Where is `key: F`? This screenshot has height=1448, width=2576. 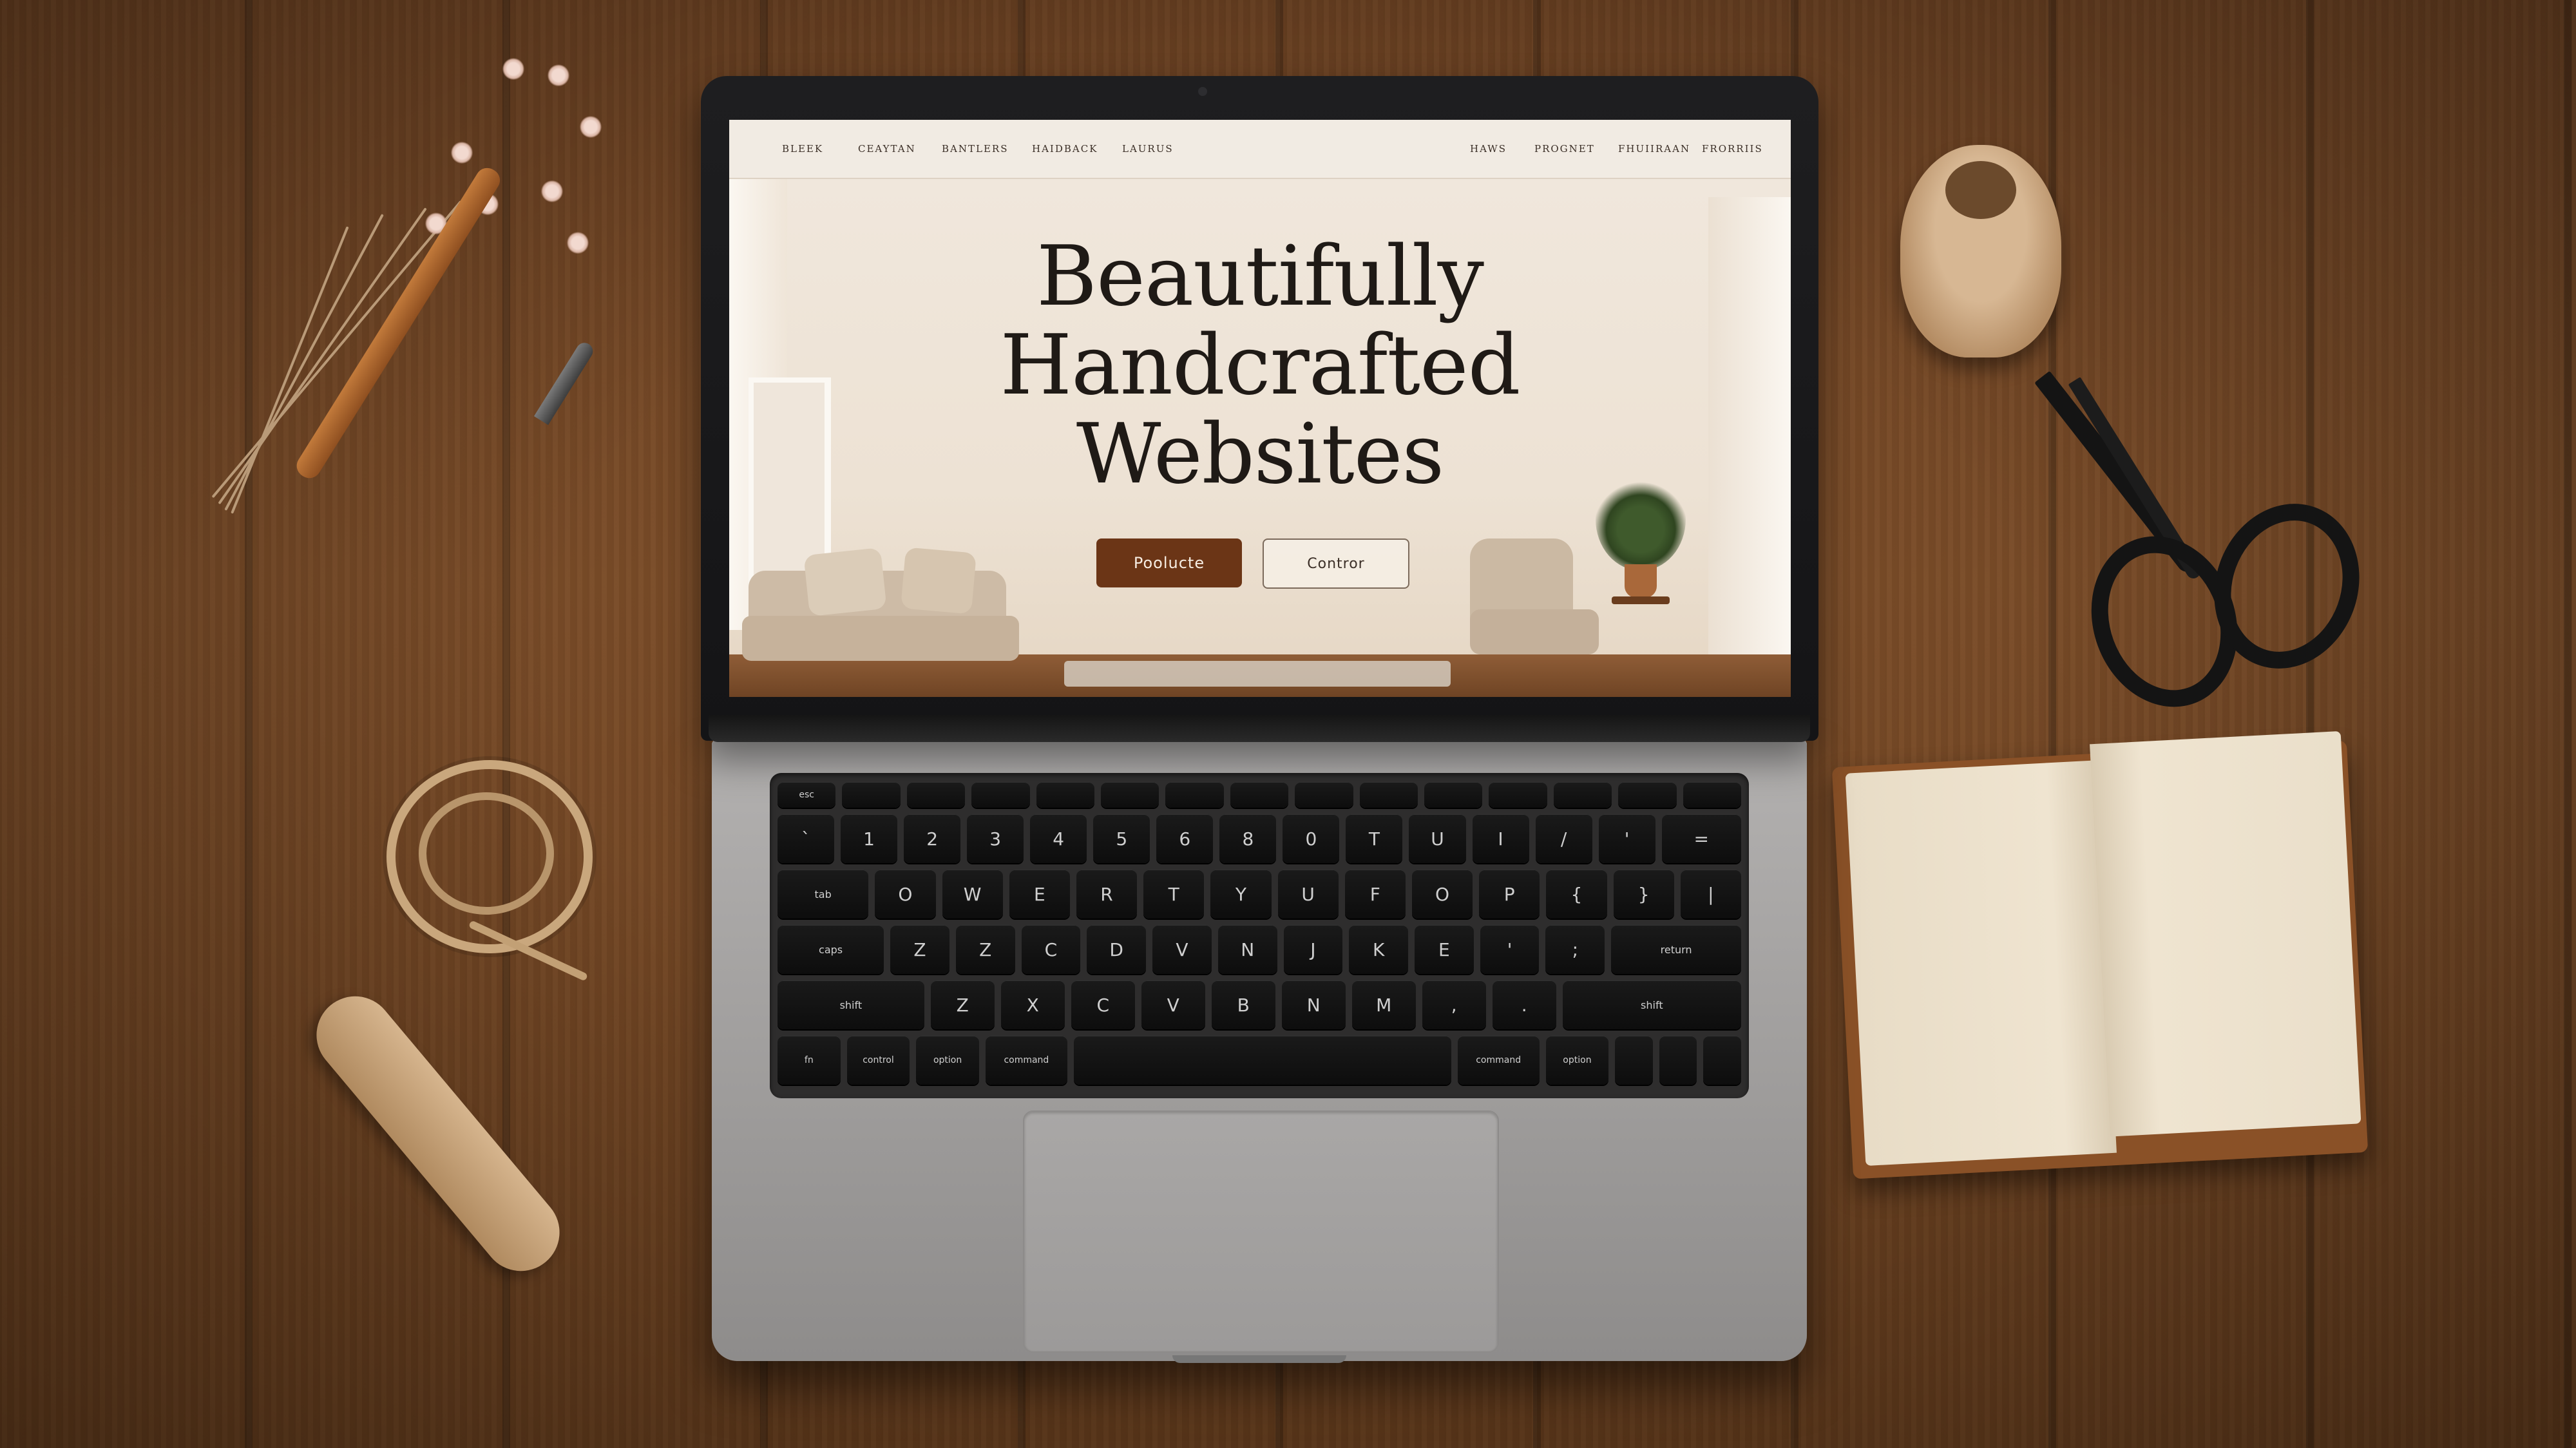 key: F is located at coordinates (1375, 894).